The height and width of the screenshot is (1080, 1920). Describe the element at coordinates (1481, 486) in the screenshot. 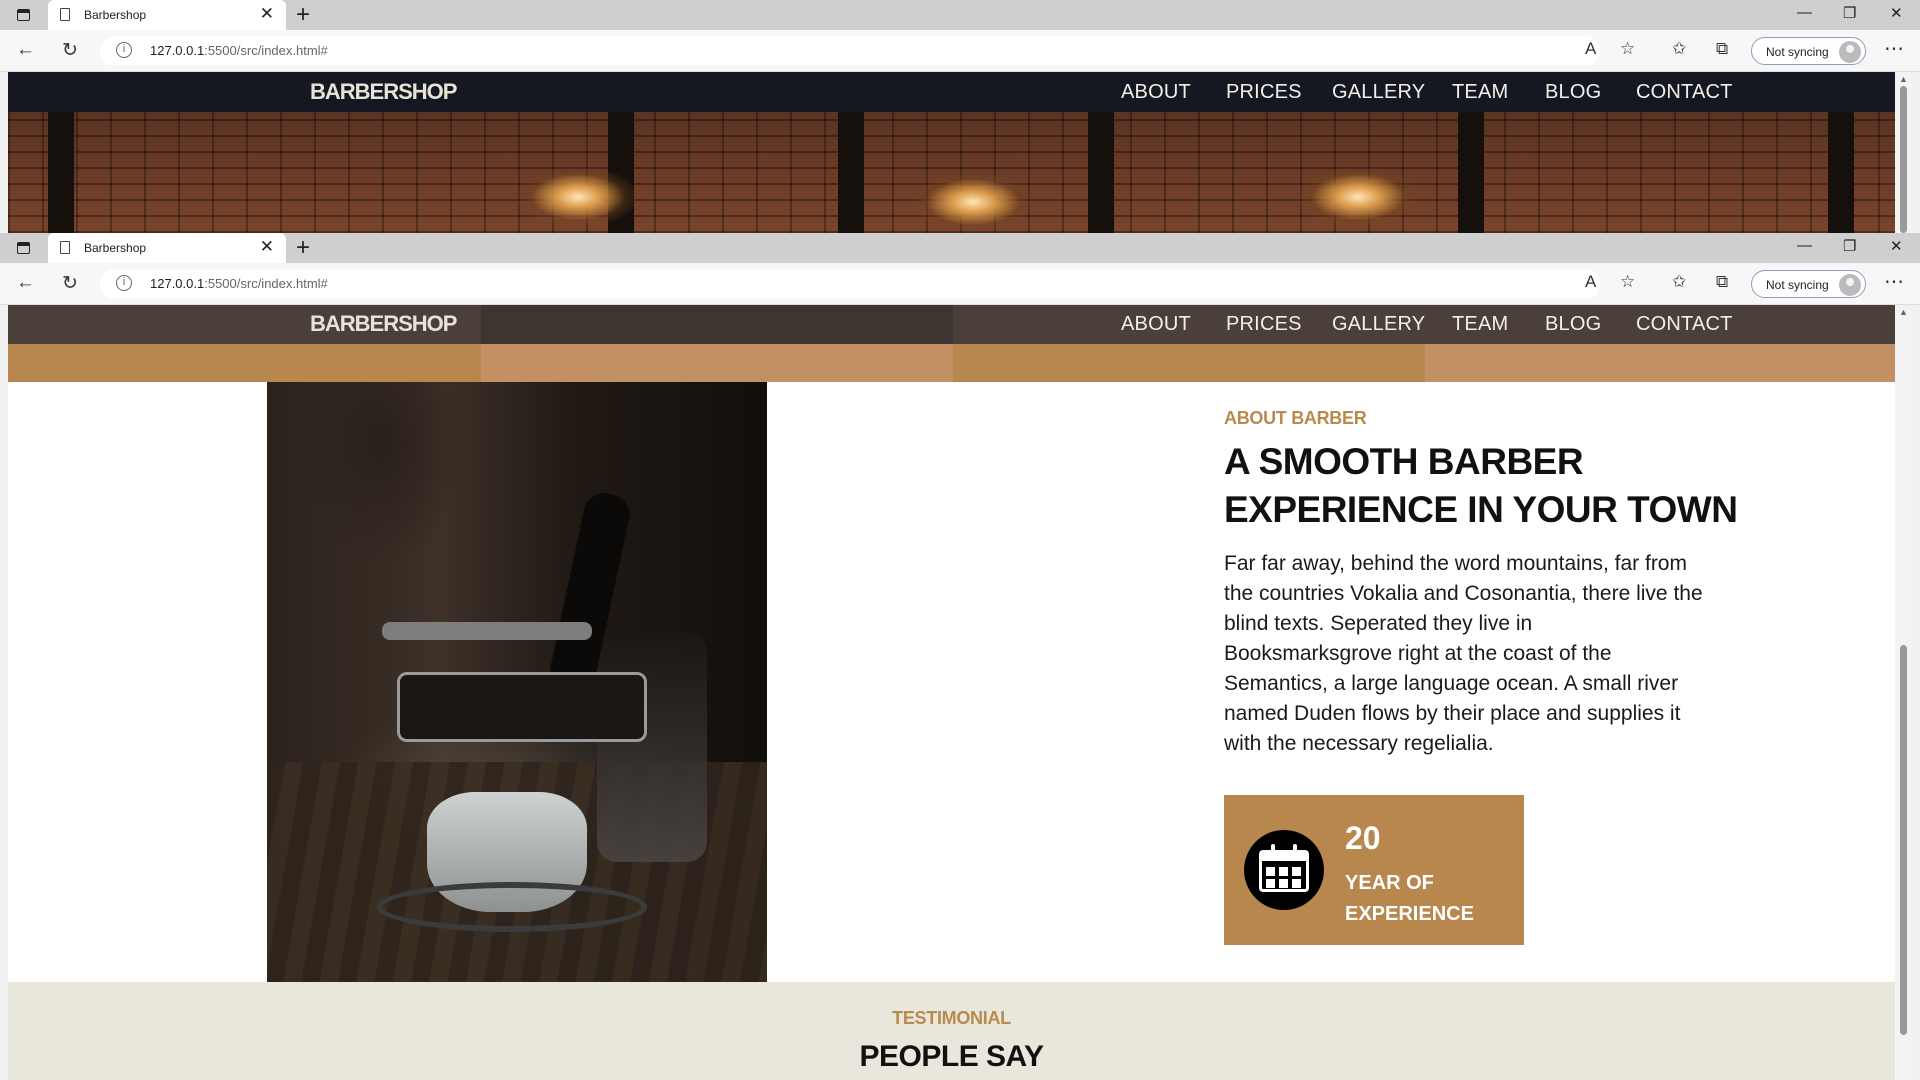

I see `about-heading: A SMOOTH BARBER EXPERIENCE IN YOUR TOWN` at that location.